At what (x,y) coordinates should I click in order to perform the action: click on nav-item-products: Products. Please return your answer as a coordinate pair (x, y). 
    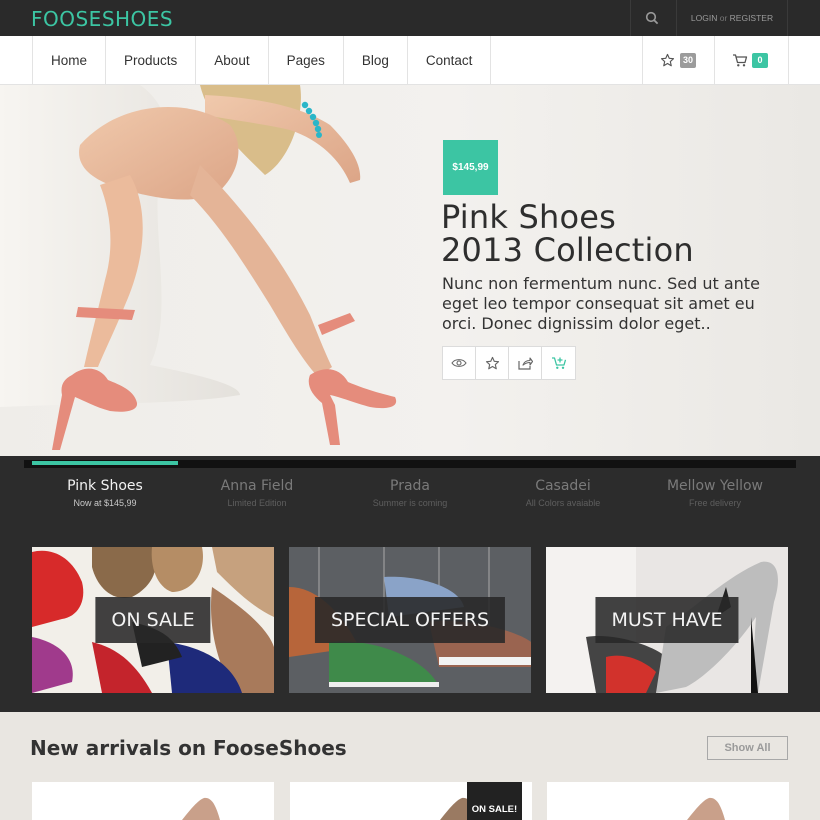
    Looking at the image, I should click on (151, 60).